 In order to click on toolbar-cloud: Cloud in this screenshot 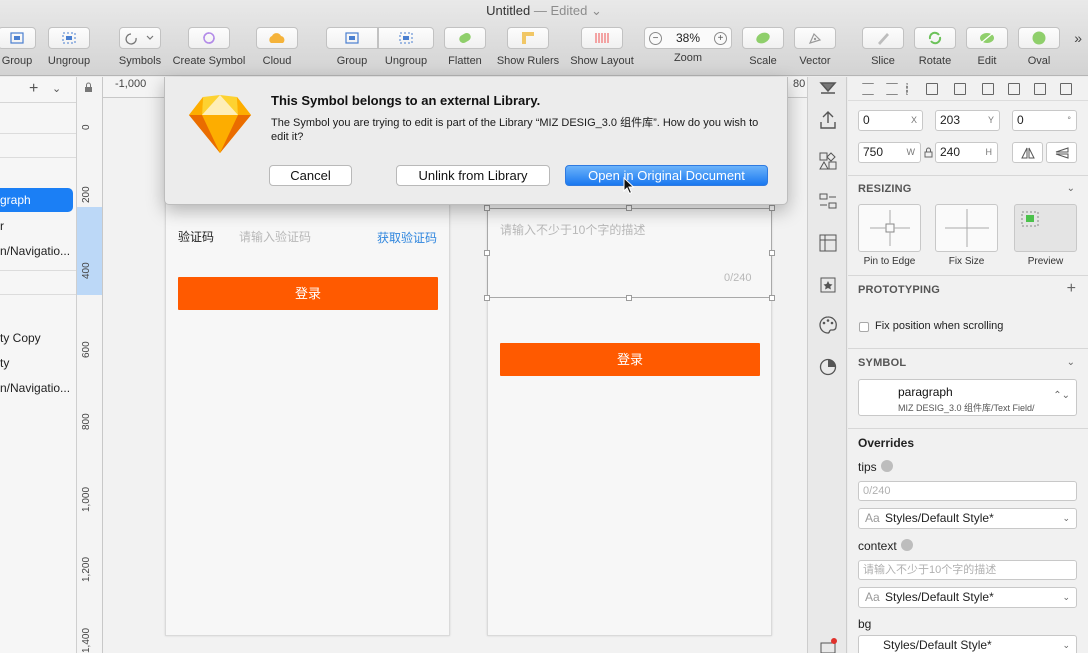, I will do `click(277, 47)`.